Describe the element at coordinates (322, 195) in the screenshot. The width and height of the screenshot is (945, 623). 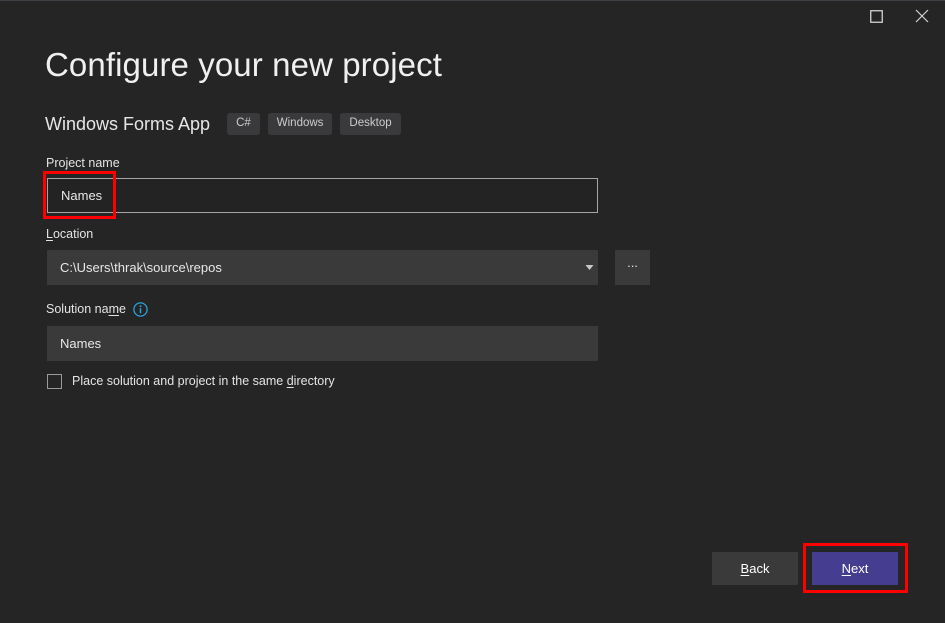
I see `project-name-input` at that location.